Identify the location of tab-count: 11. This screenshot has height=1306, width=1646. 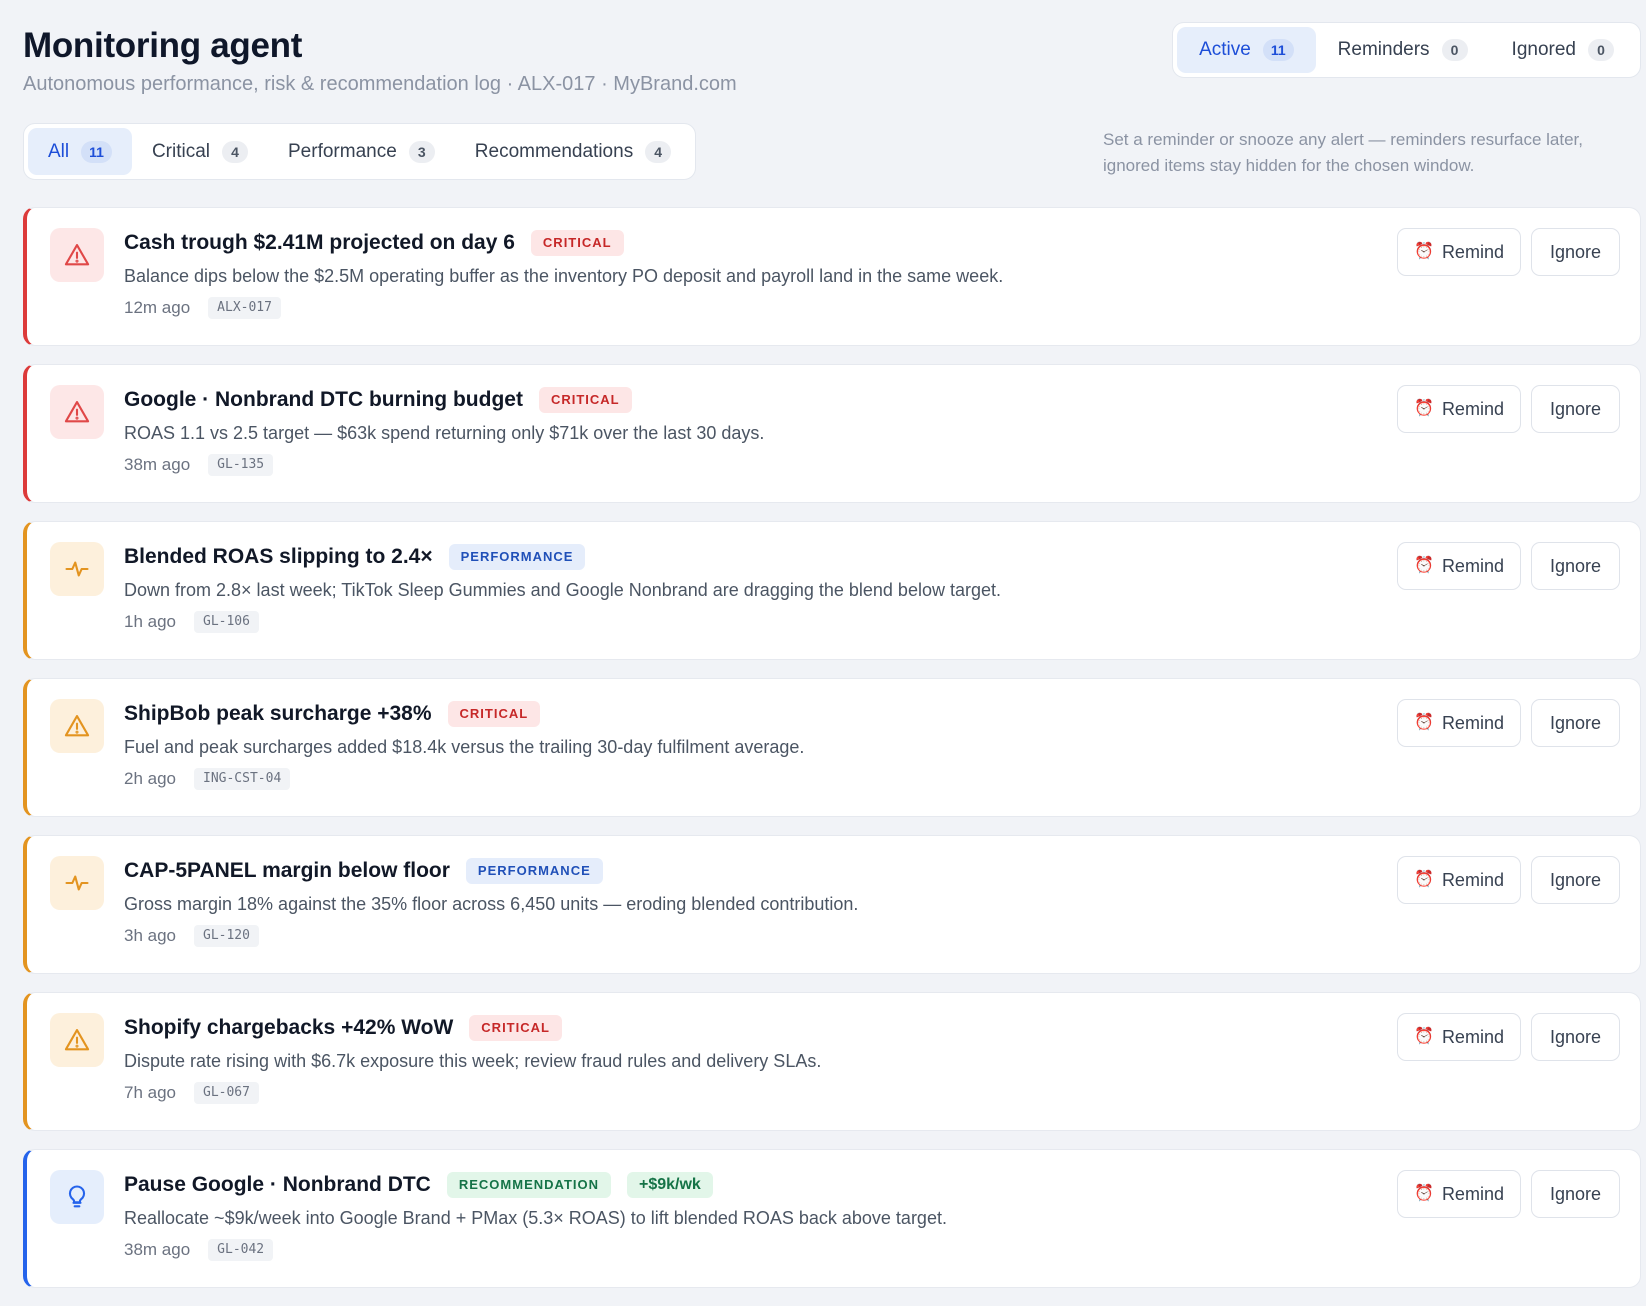
(1278, 50).